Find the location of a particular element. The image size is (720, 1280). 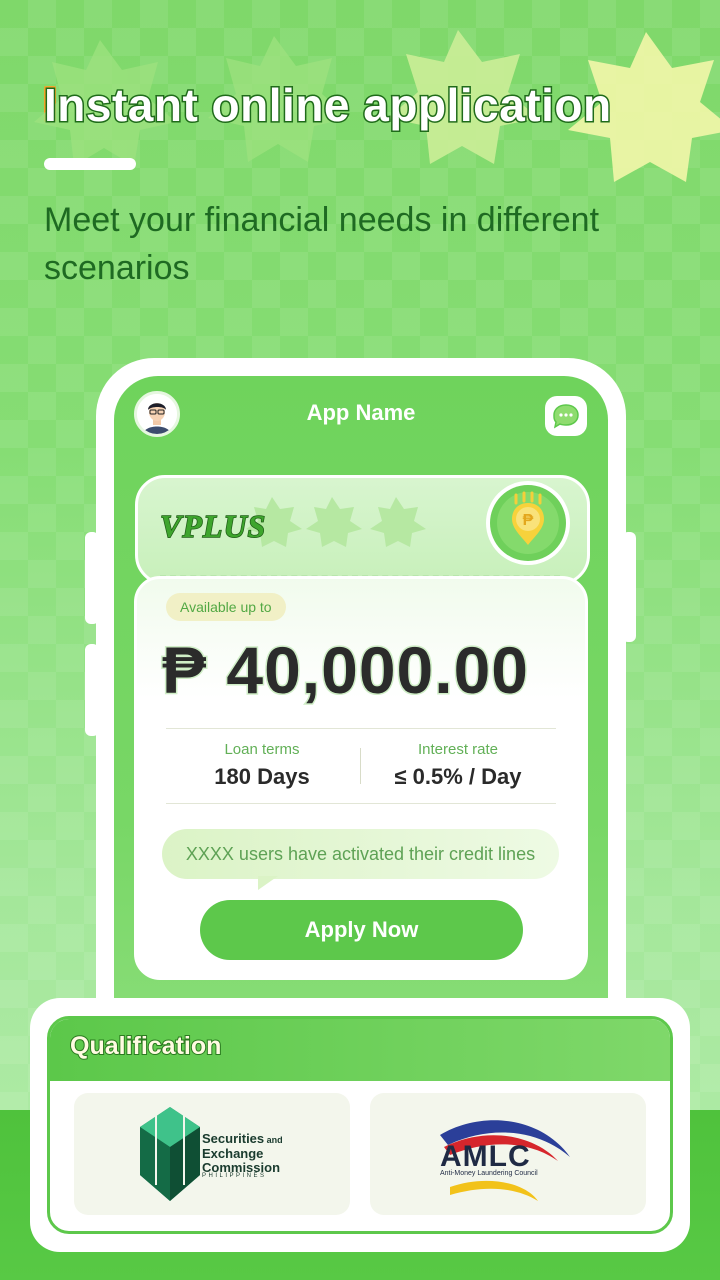

loan-terms-value: 180 Days is located at coordinates (262, 776).